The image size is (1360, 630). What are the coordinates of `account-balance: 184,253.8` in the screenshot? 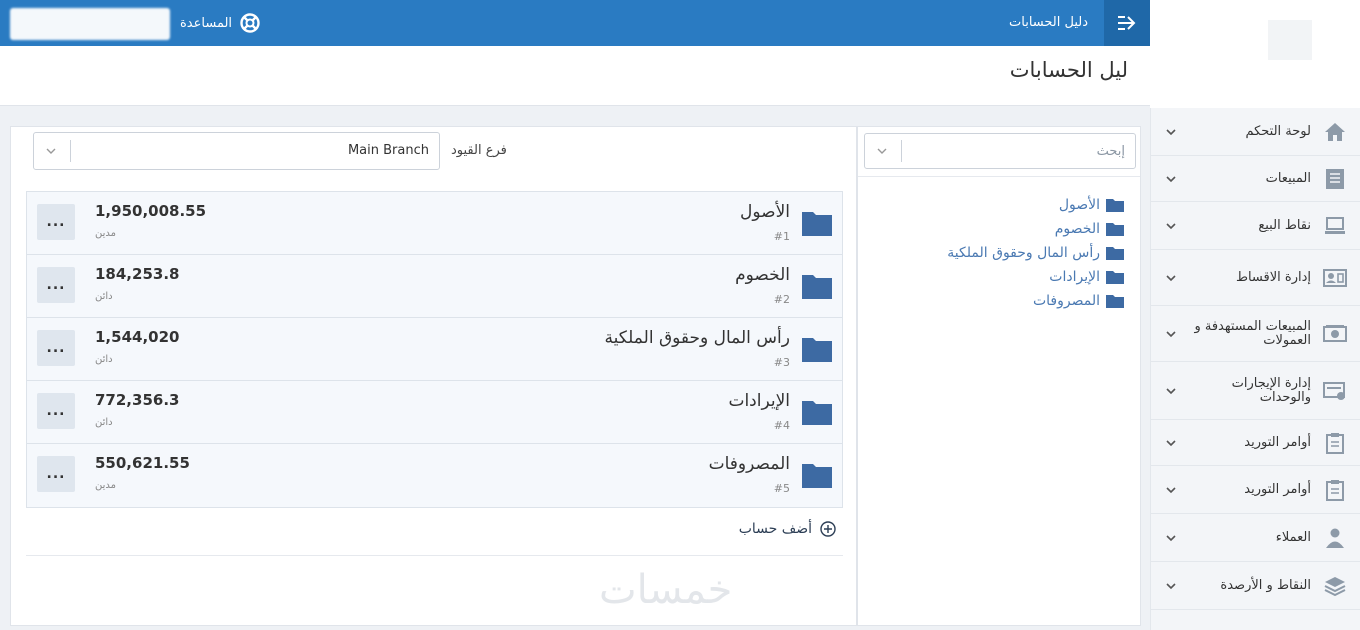 It's located at (137, 274).